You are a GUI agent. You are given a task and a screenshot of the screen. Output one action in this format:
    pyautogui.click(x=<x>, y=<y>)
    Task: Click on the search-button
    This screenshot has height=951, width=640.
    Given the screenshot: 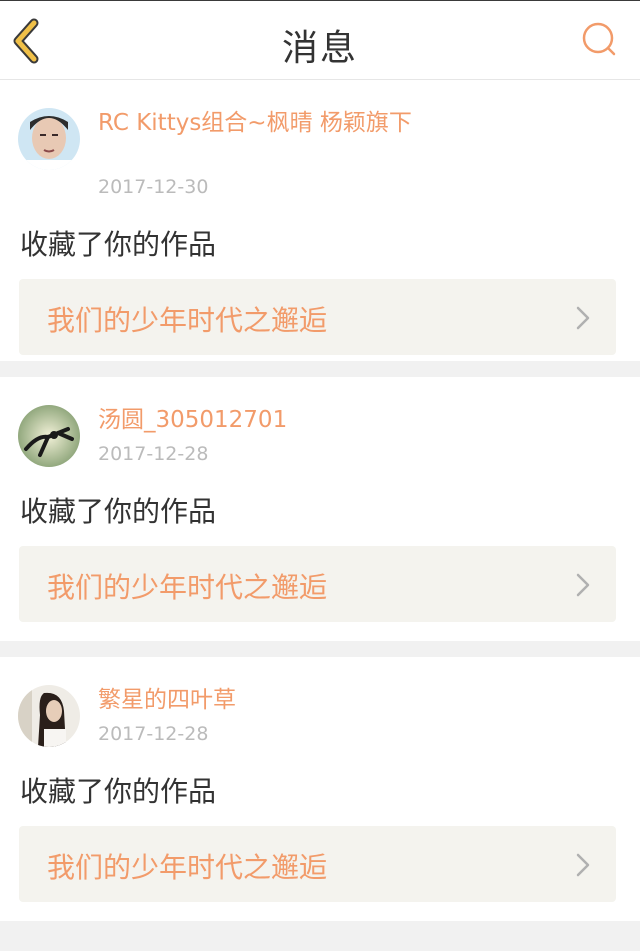 What is the action you would take?
    pyautogui.click(x=599, y=40)
    